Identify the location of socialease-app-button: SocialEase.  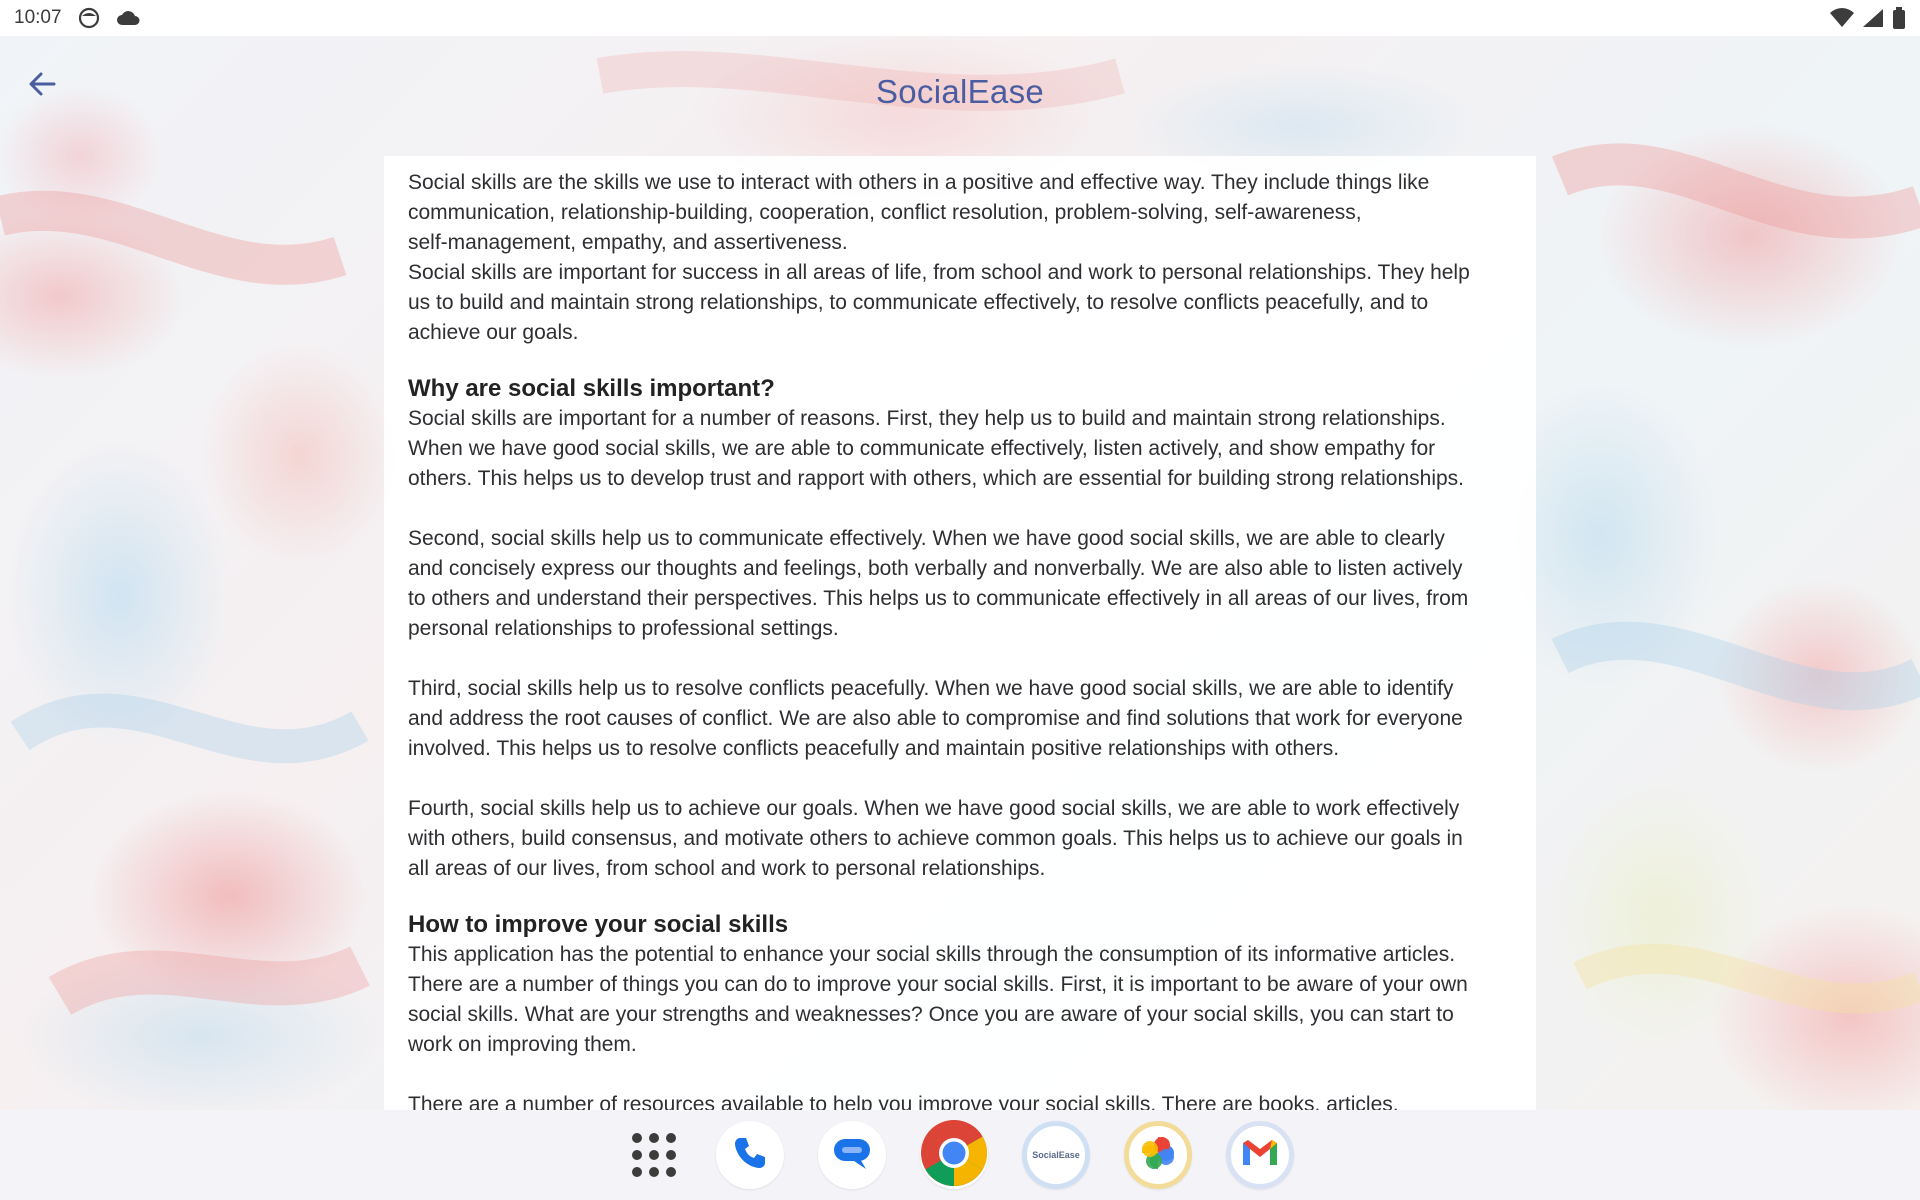
(1056, 1155).